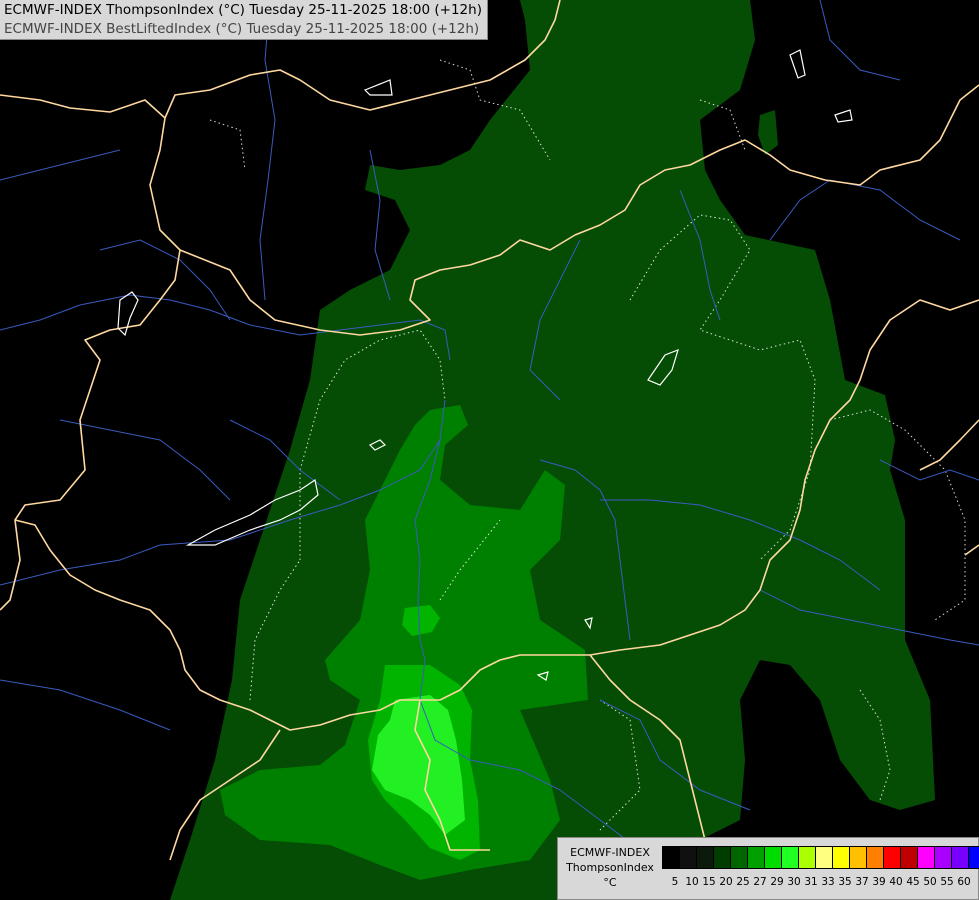 This screenshot has width=979, height=900. Describe the element at coordinates (964, 882) in the screenshot. I see `legend-tick-label: 60` at that location.